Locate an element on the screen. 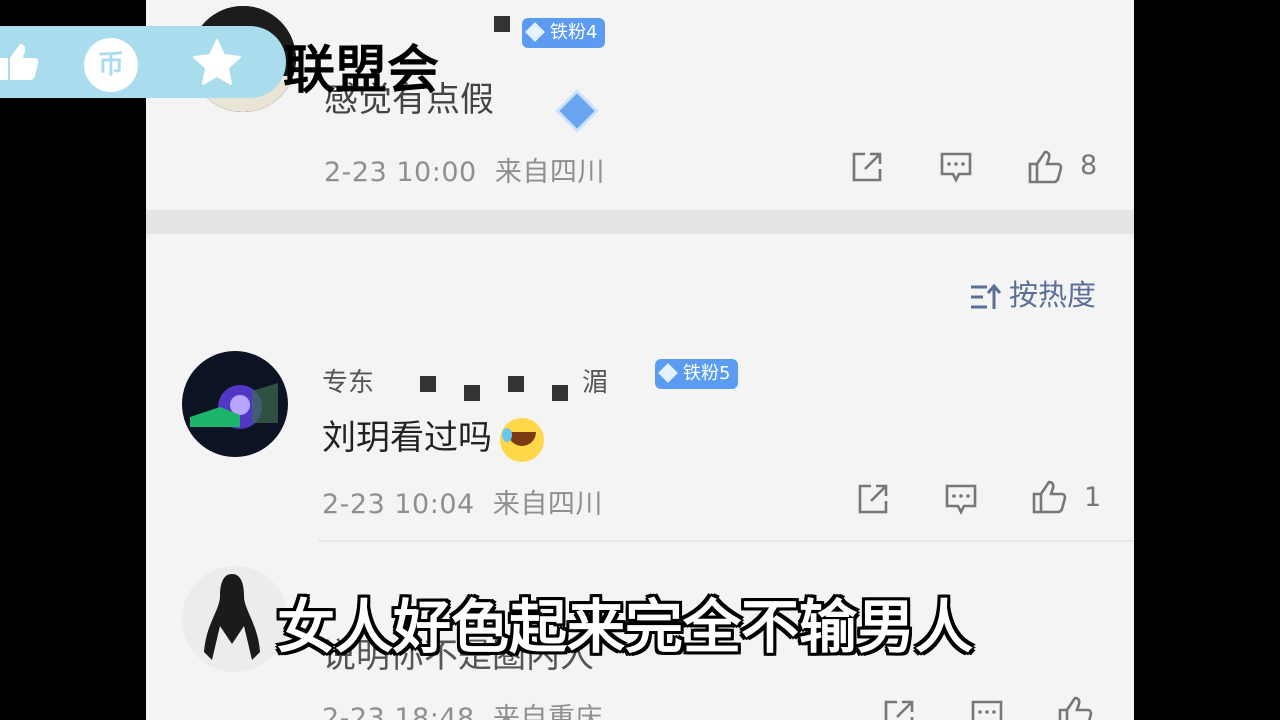  diamond-sticker-icon is located at coordinates (577, 111).